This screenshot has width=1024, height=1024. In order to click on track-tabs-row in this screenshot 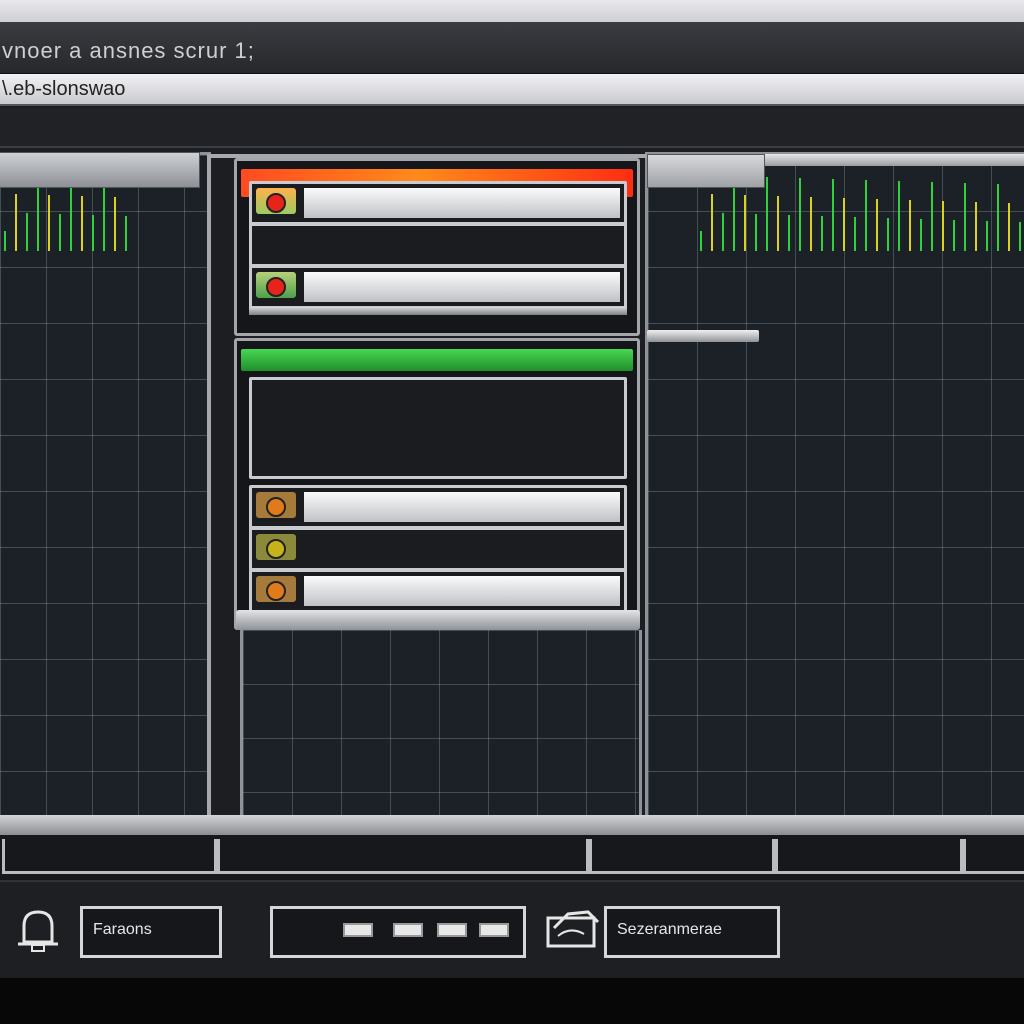, I will do `click(512, 858)`.